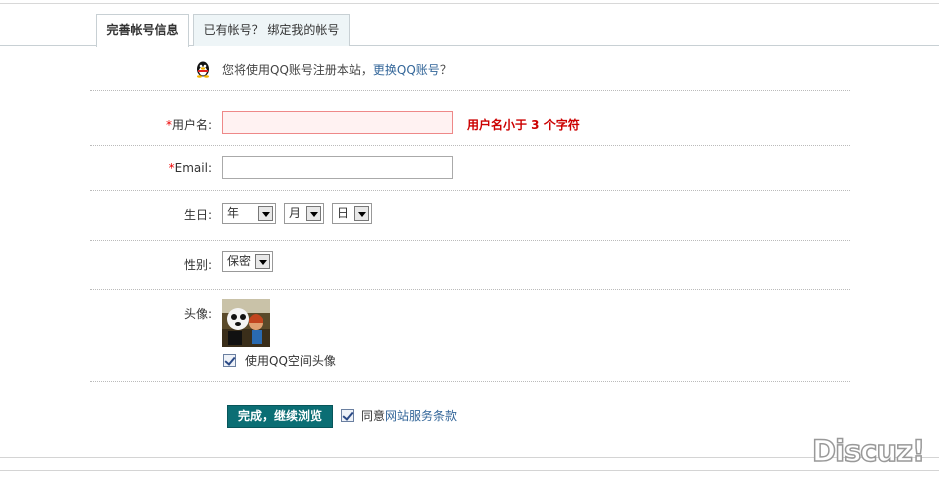 Image resolution: width=939 pixels, height=477 pixels. Describe the element at coordinates (290, 361) in the screenshot. I see `use-qq-avatar-label: 使用QQ空间头像` at that location.